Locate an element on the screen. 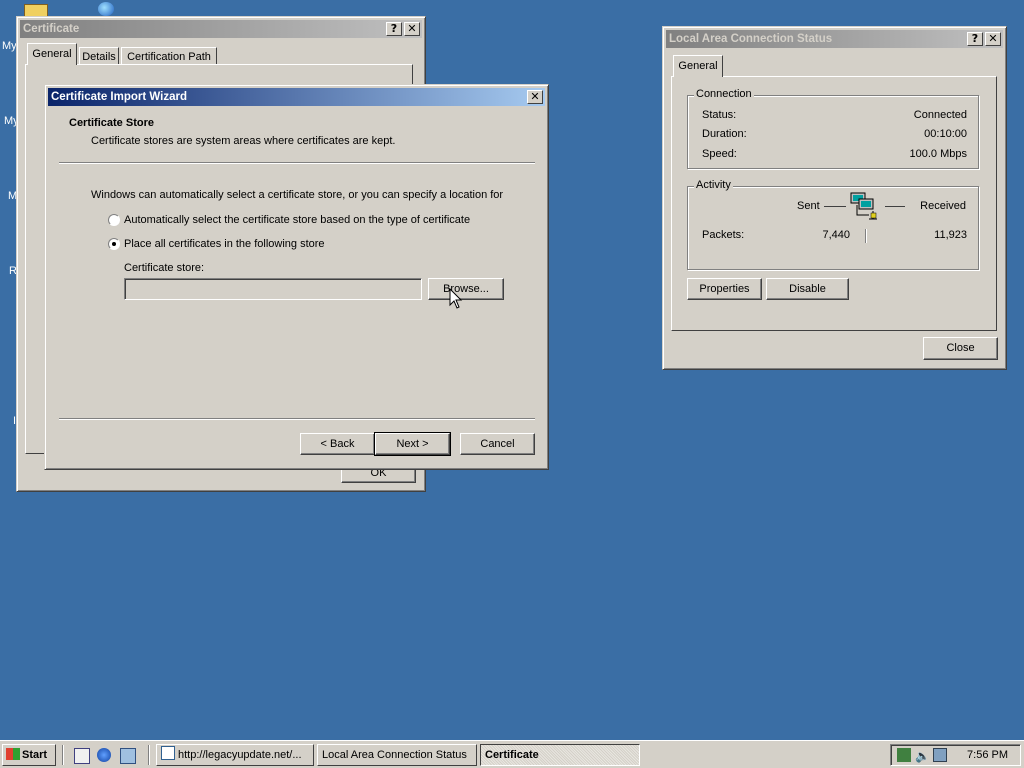 This screenshot has width=1024, height=768. desktop-globe-icon is located at coordinates (106, 9).